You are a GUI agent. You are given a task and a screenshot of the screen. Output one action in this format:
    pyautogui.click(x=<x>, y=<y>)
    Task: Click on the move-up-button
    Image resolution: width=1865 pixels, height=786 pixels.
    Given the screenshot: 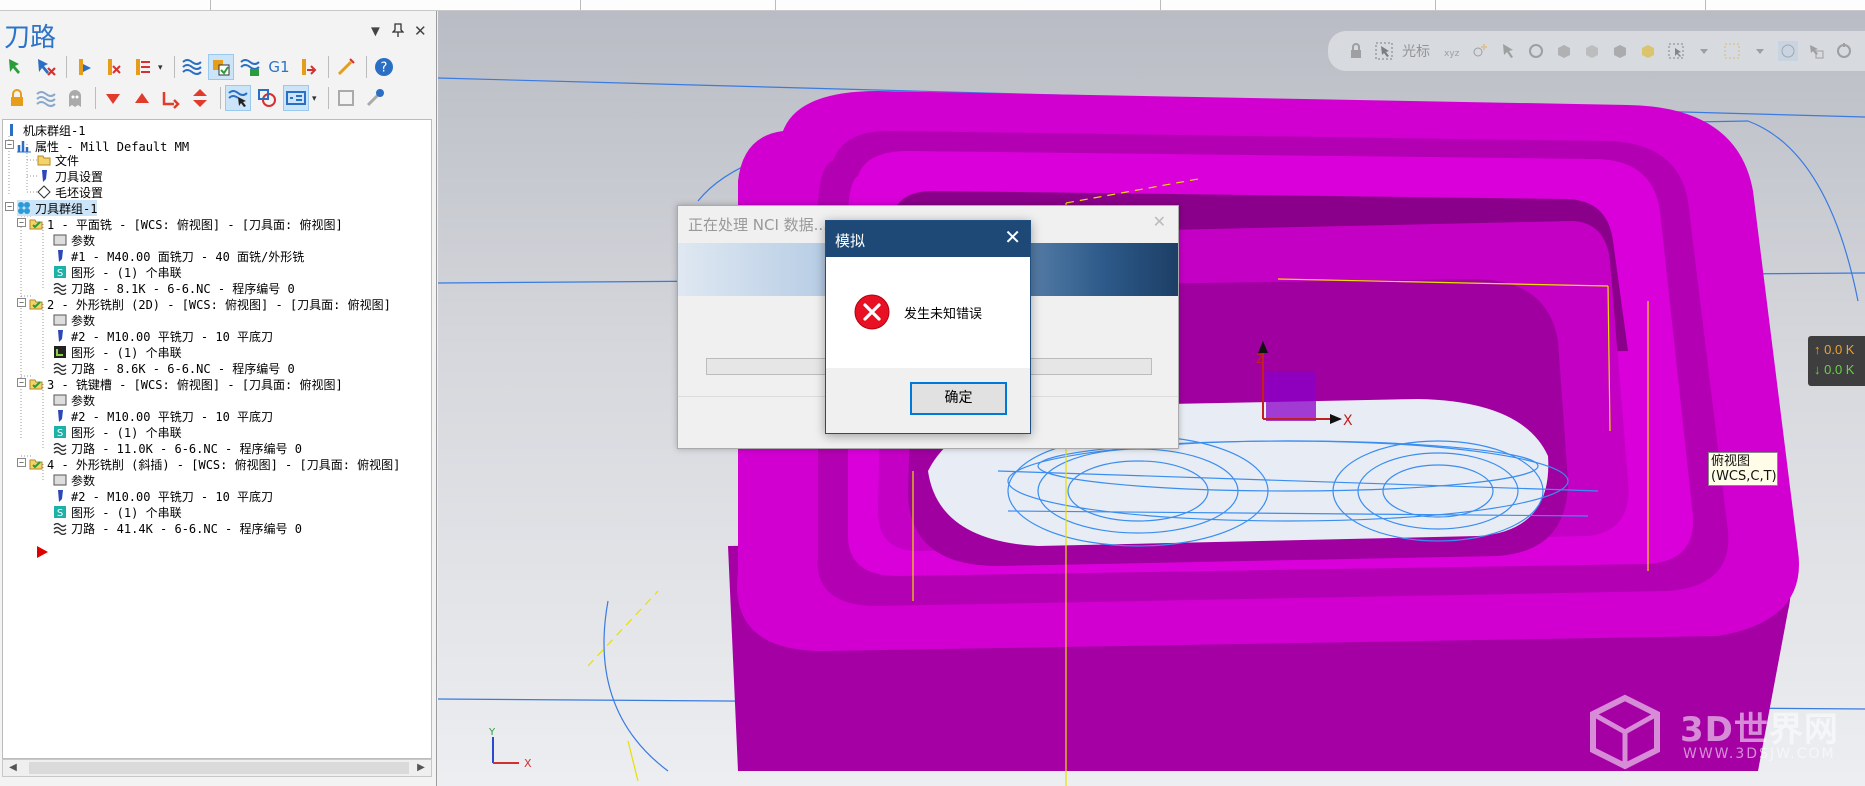 What is the action you would take?
    pyautogui.click(x=142, y=98)
    